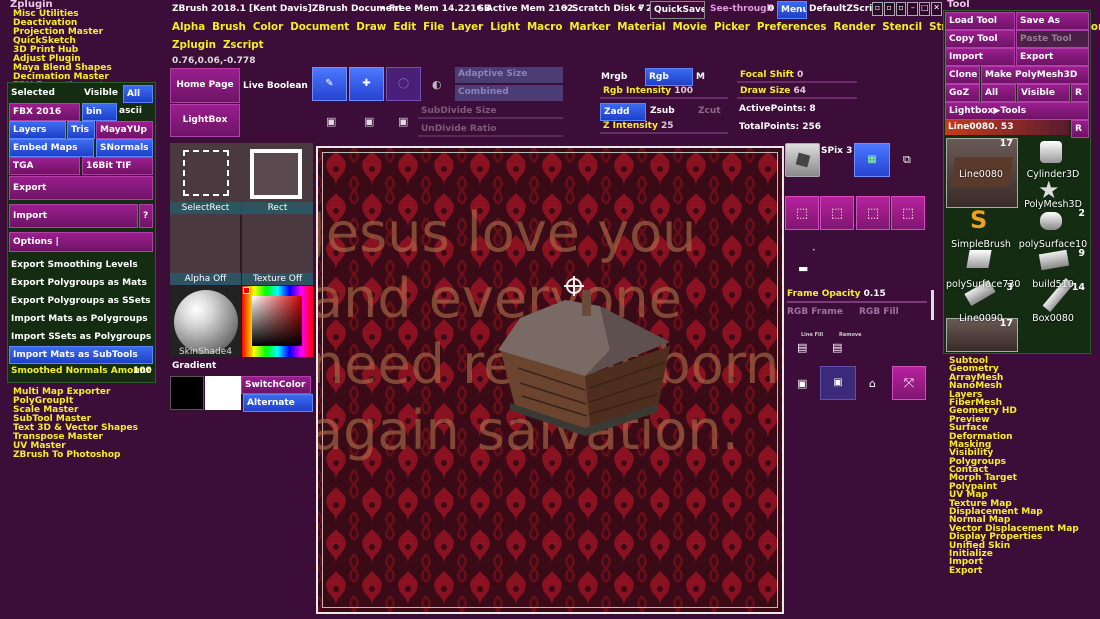  I want to click on spix-slider: SPix 3, so click(836, 151).